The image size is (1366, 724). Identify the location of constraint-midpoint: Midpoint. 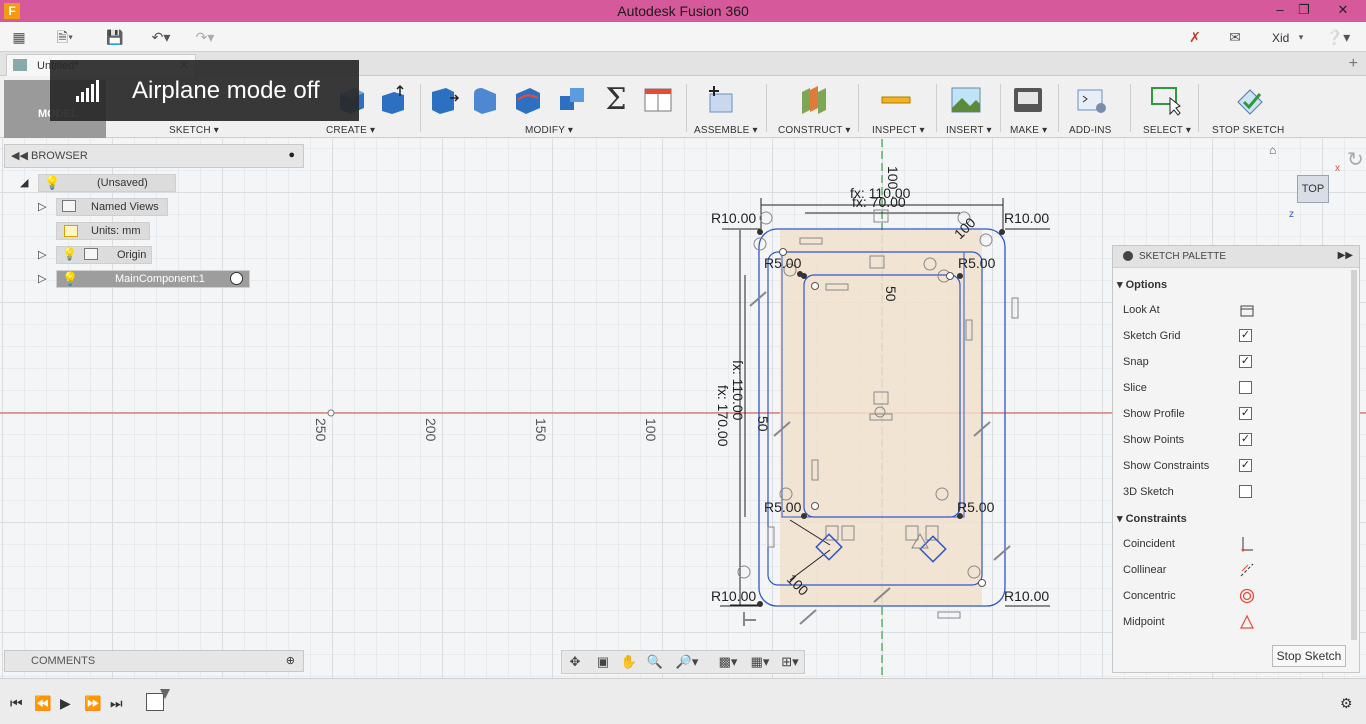
(1188, 621).